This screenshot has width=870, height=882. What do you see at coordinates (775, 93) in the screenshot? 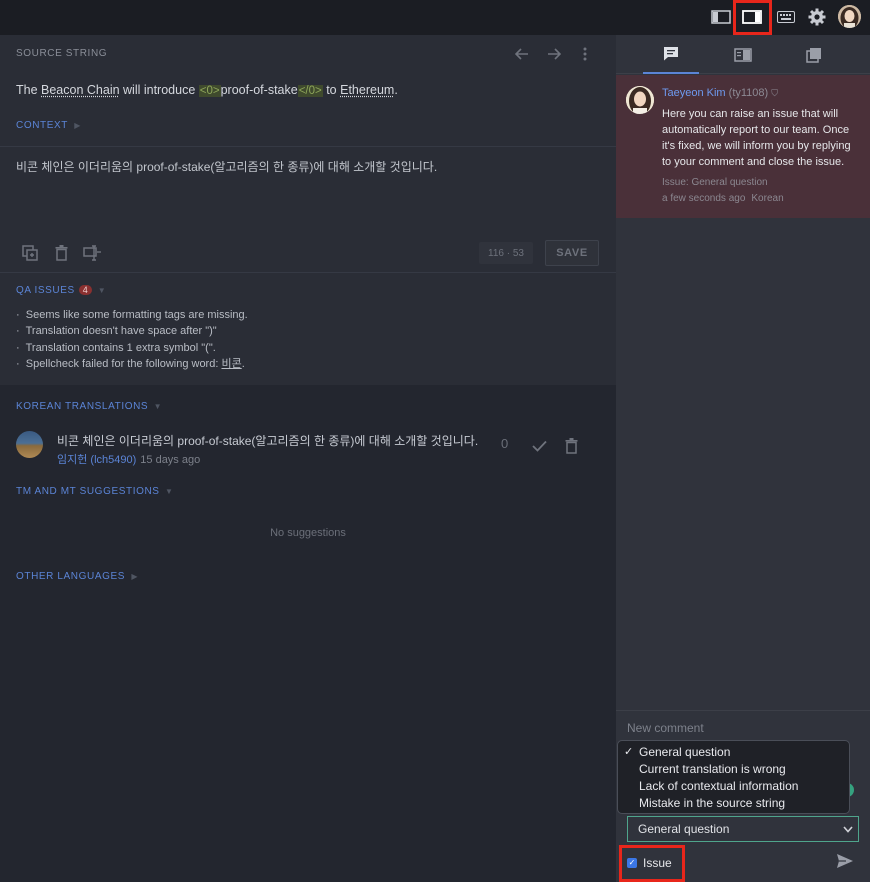
I see `shield-icon: ⛉` at bounding box center [775, 93].